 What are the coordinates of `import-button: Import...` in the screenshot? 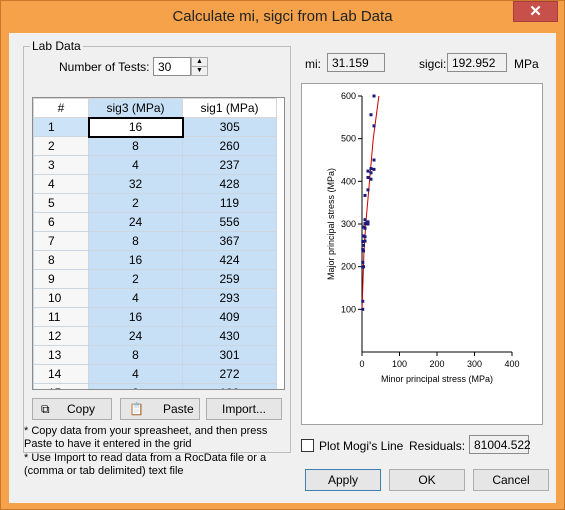 It's located at (244, 409).